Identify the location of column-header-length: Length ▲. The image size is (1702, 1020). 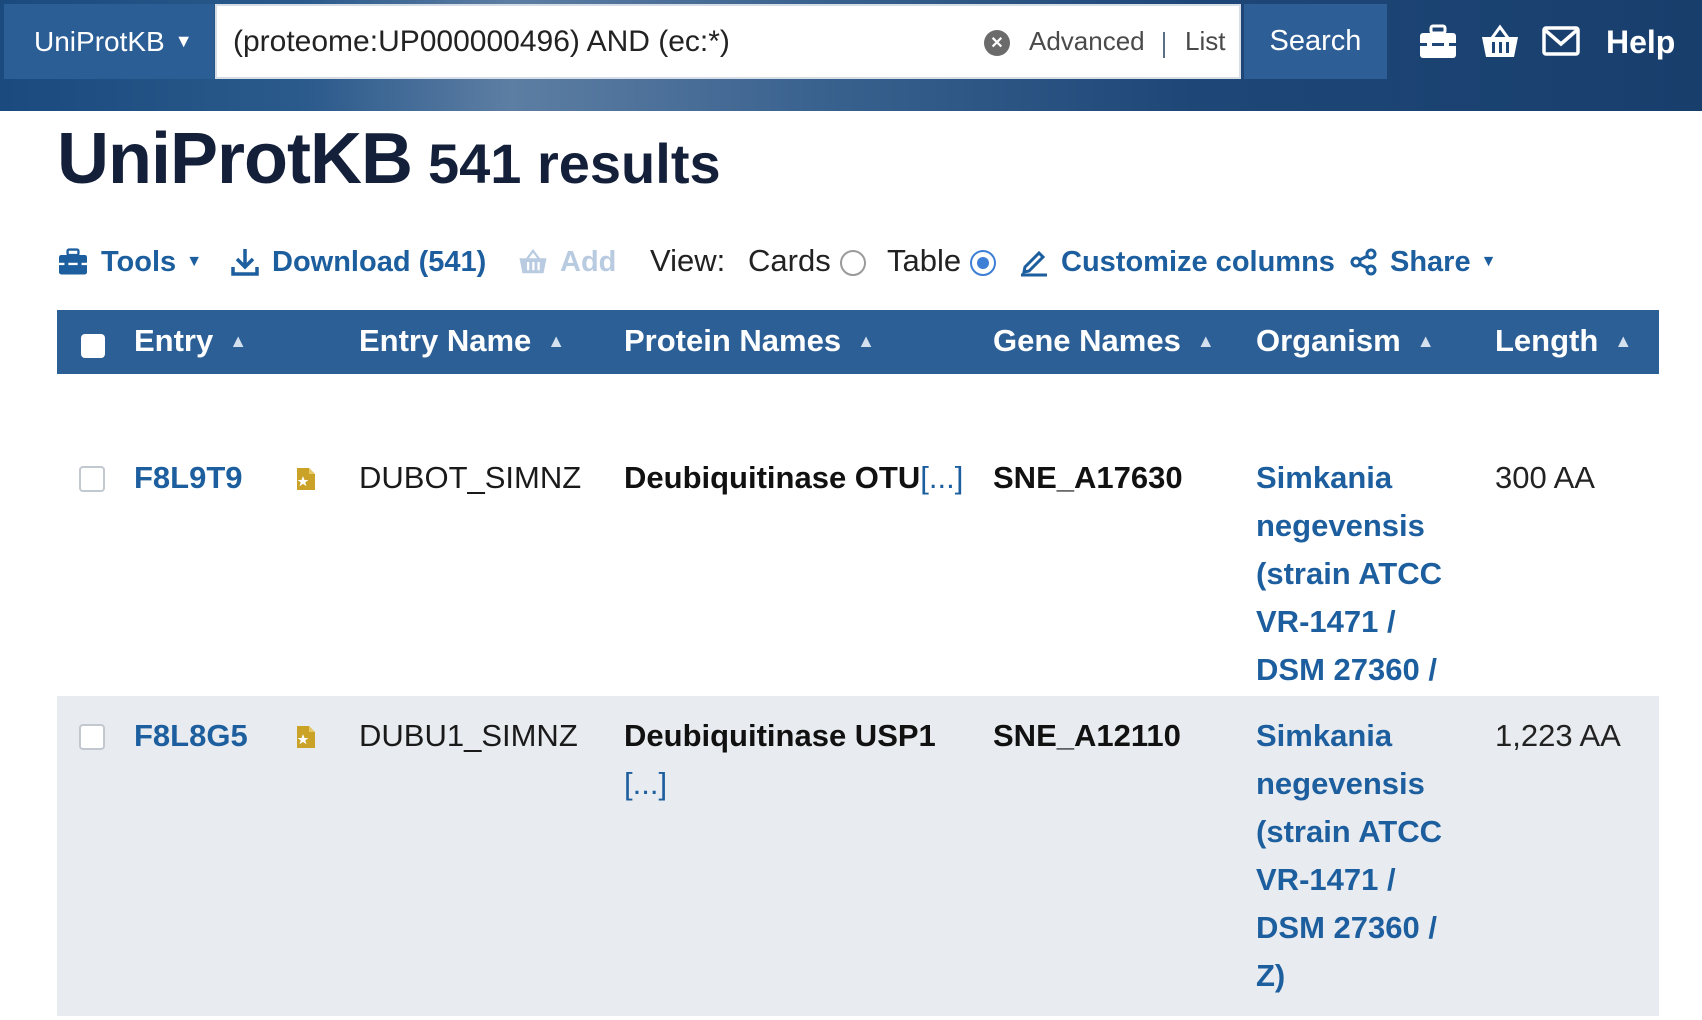
(1563, 341).